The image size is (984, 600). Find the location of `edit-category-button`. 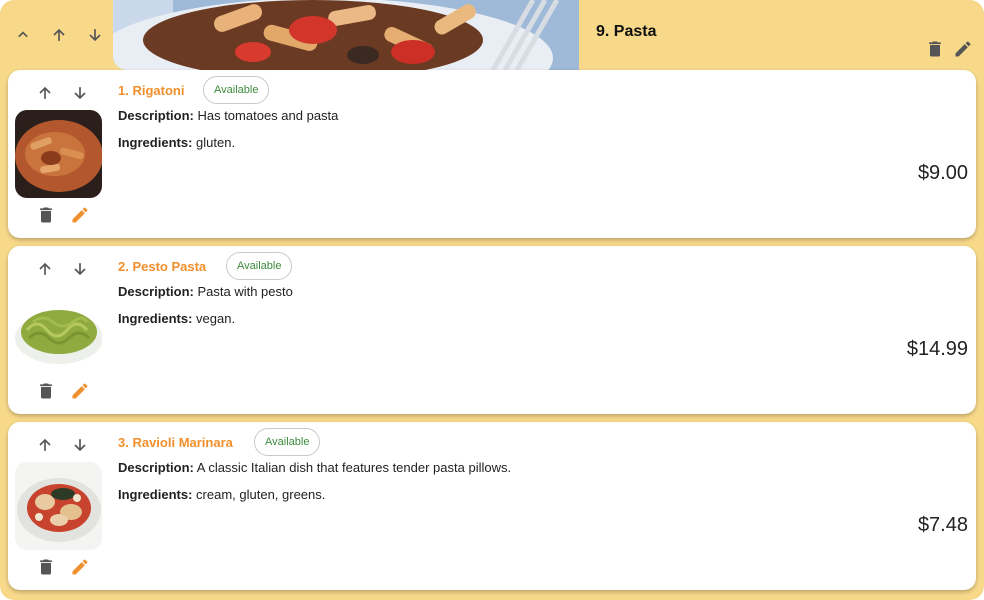

edit-category-button is located at coordinates (963, 49).